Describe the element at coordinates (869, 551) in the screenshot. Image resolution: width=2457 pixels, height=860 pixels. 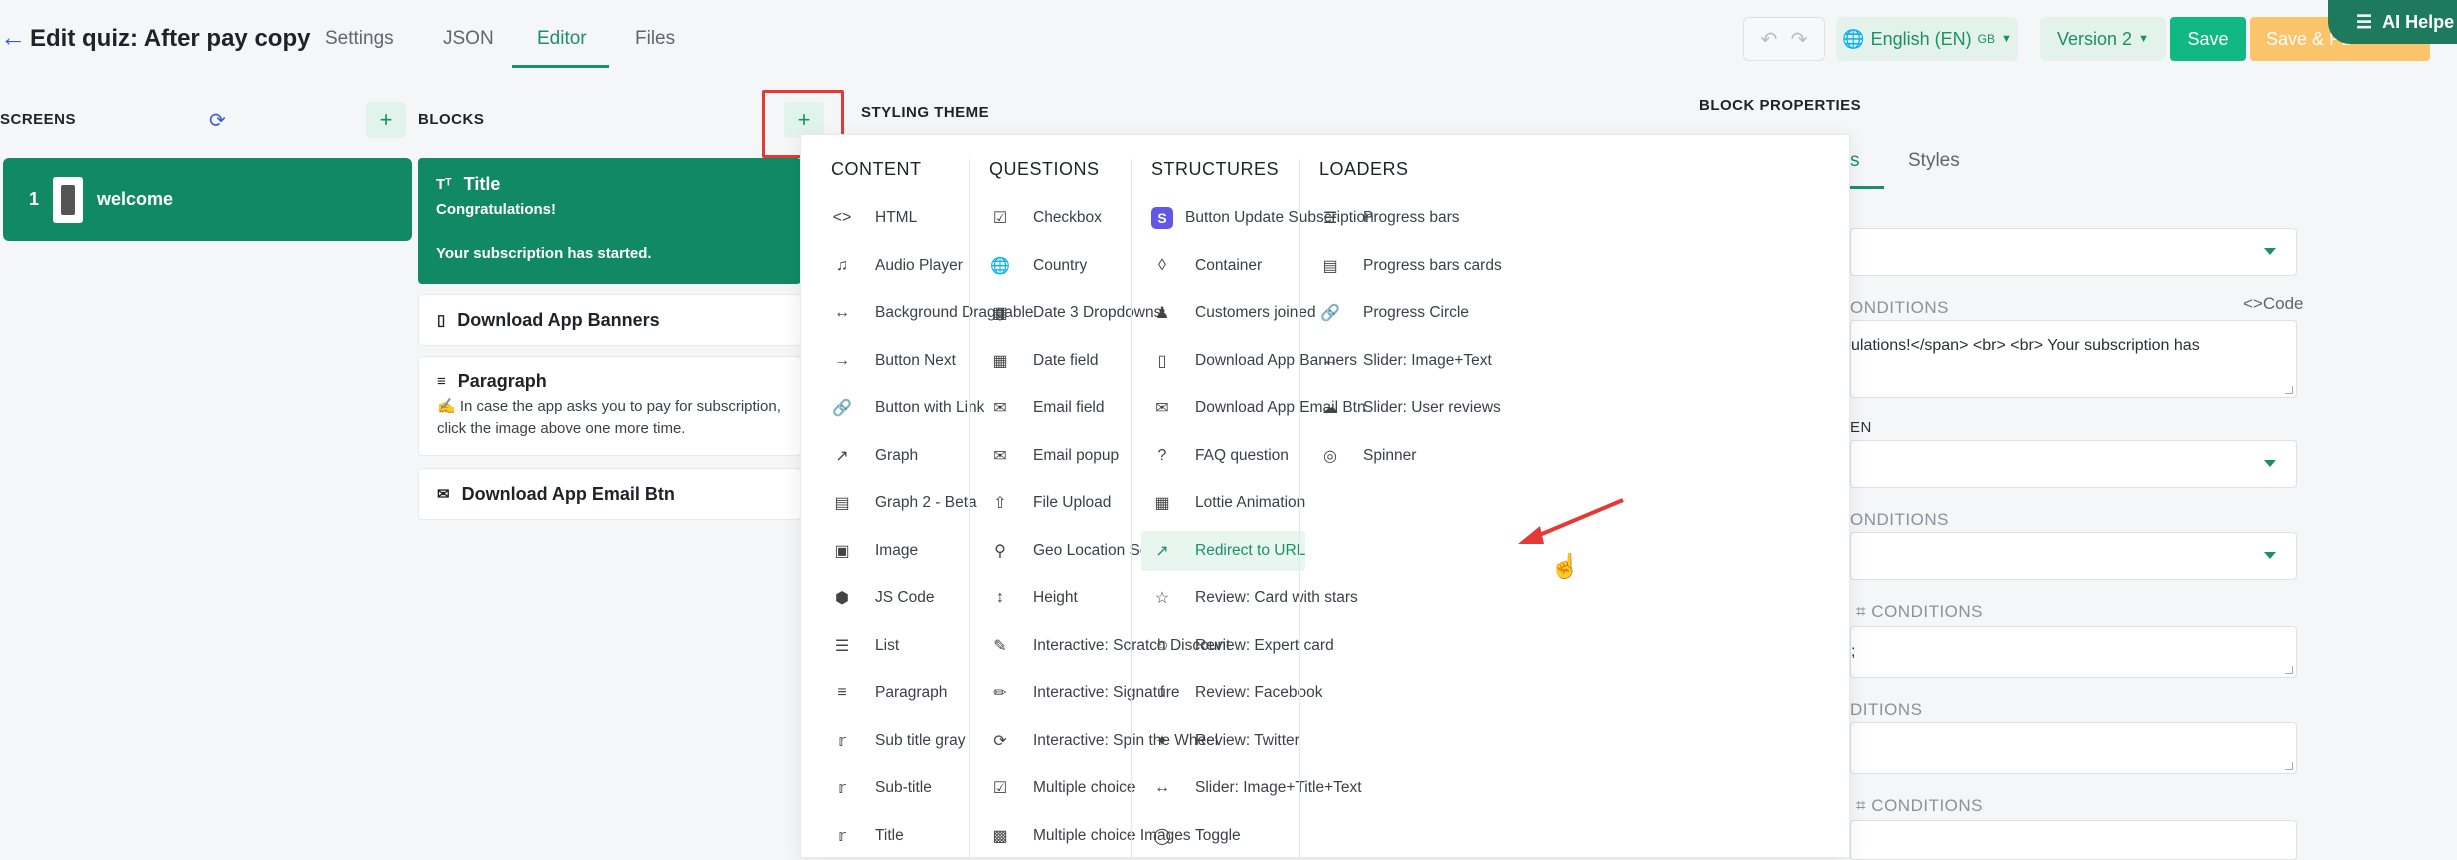
I see `menu-item-image: ▣ Image` at that location.